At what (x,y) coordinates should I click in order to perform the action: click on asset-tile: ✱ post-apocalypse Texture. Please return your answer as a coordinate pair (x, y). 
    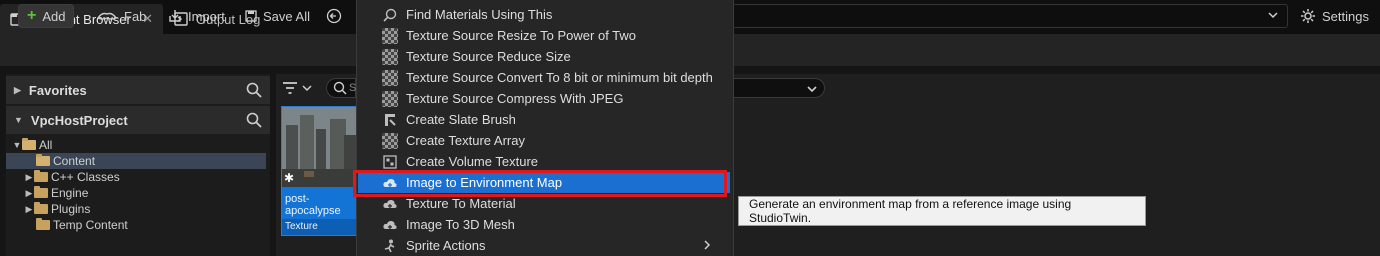
    Looking at the image, I should click on (319, 171).